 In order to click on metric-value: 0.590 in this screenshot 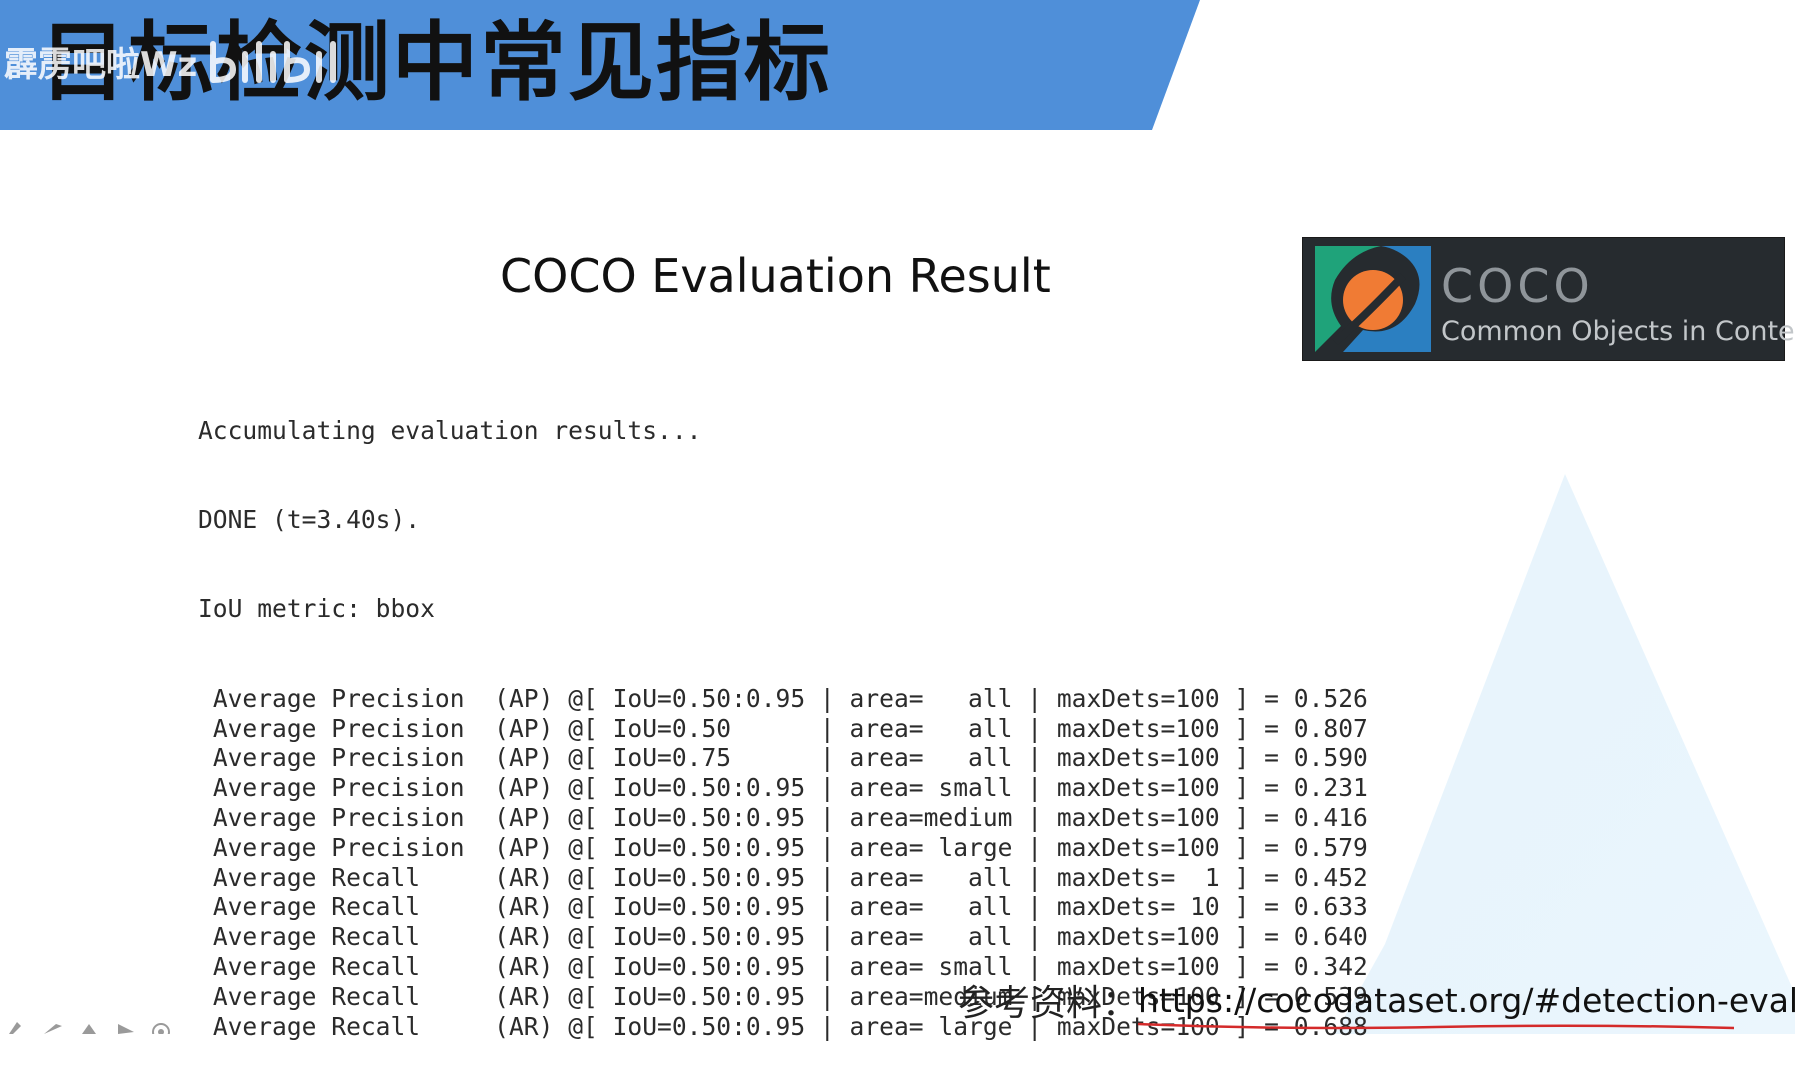, I will do `click(1330, 758)`.